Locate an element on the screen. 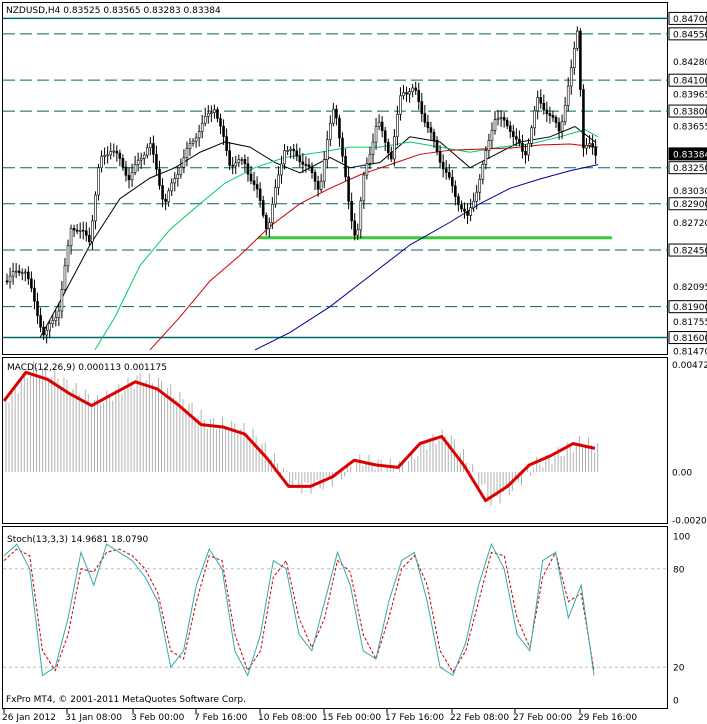 Image resolution: width=707 pixels, height=724 pixels. x-tick-label: 27 Feb 00:00 is located at coordinates (542, 718).